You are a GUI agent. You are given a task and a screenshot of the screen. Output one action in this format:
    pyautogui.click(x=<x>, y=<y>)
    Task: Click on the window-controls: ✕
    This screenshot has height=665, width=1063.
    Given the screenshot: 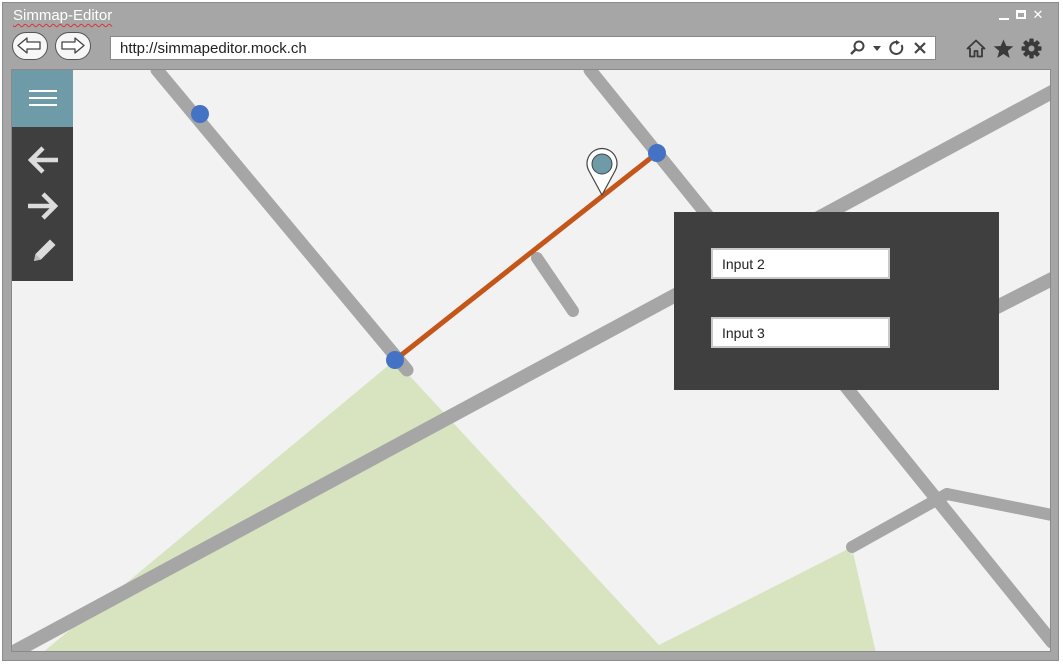 What is the action you would take?
    pyautogui.click(x=1021, y=14)
    